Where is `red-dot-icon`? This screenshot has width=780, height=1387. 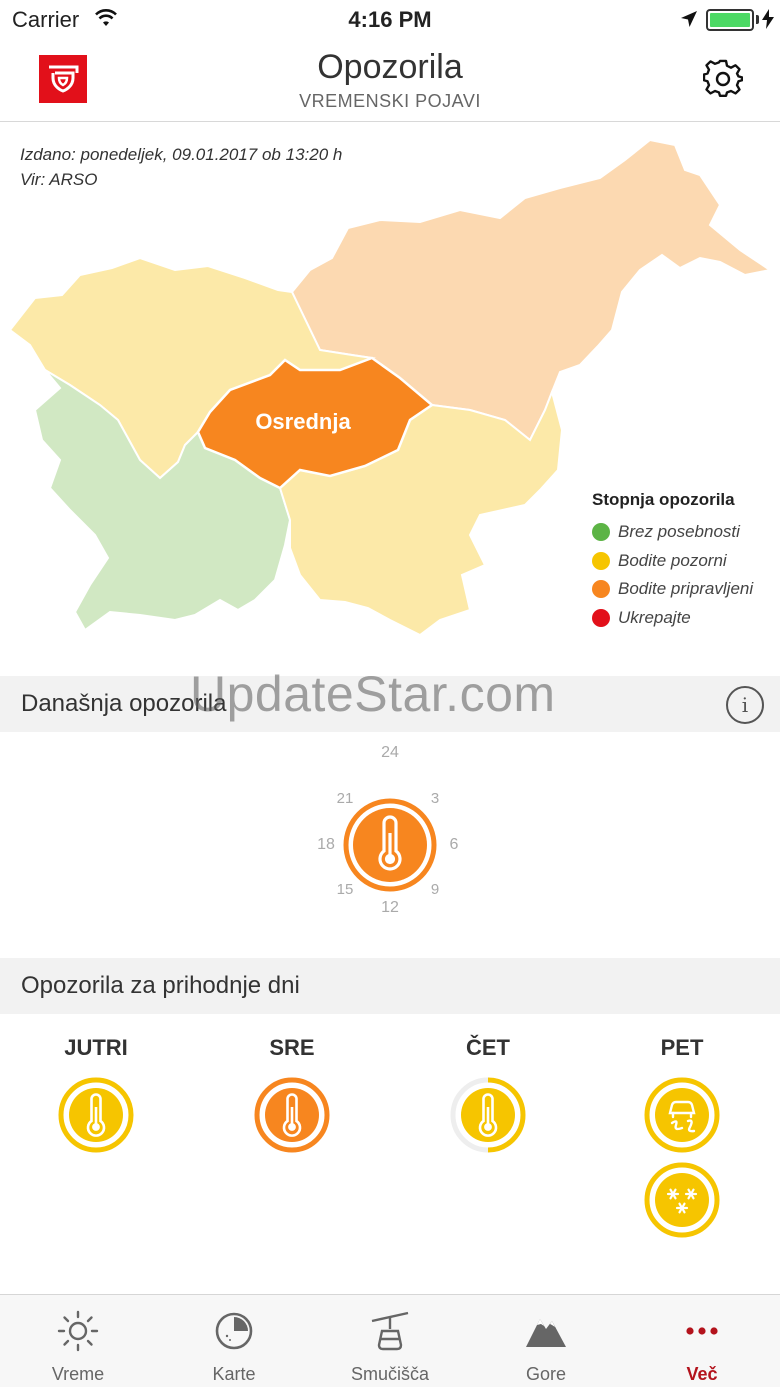 red-dot-icon is located at coordinates (601, 617).